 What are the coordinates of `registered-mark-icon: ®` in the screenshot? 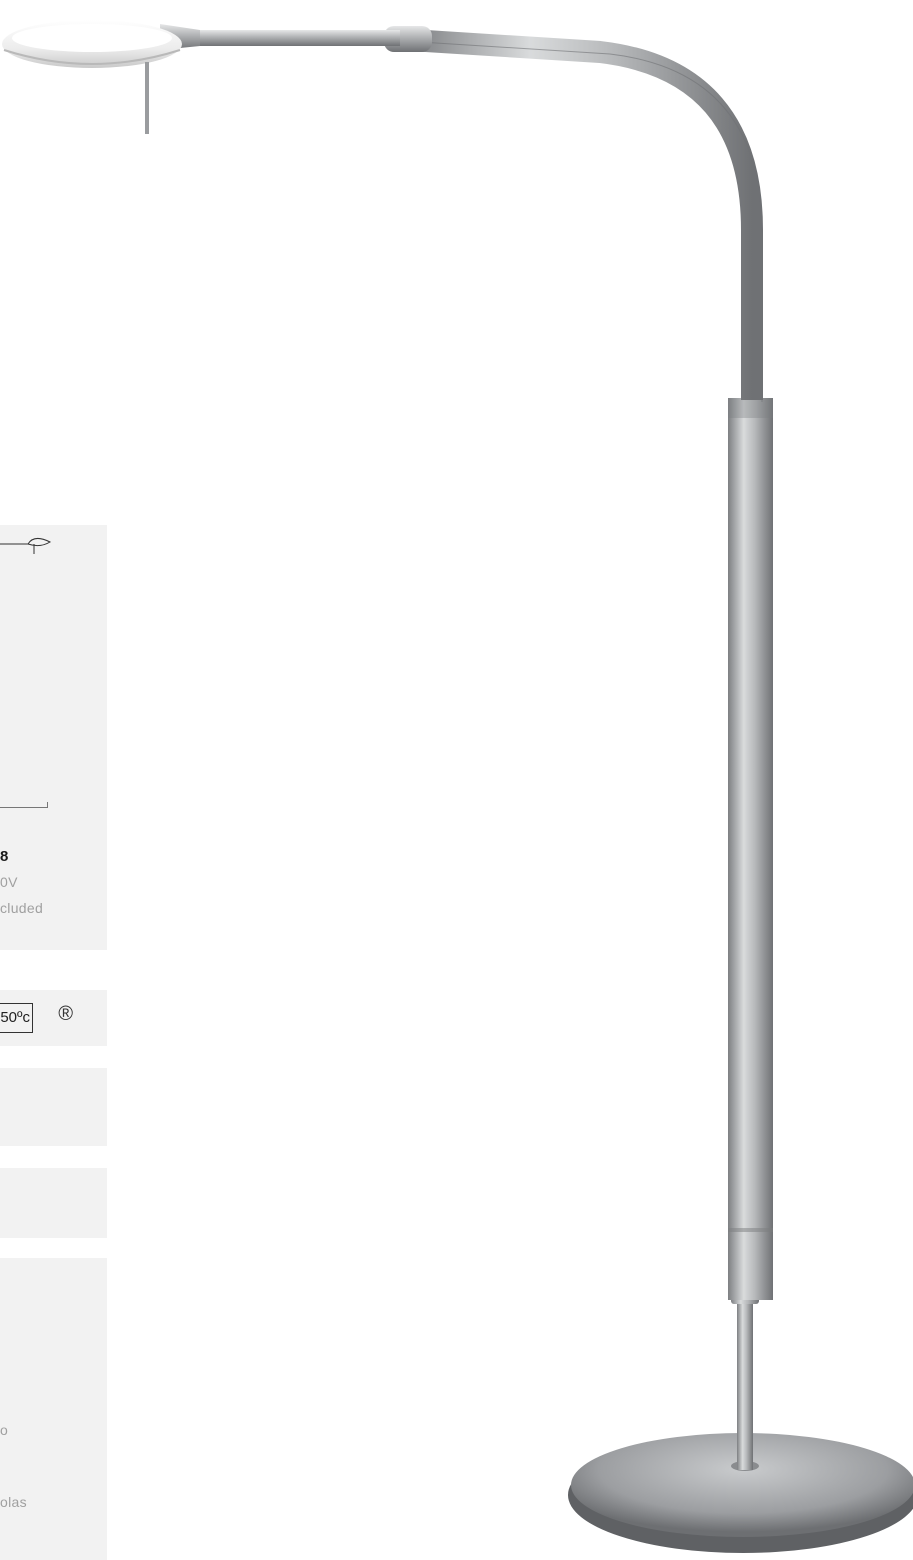 It's located at (65, 1014).